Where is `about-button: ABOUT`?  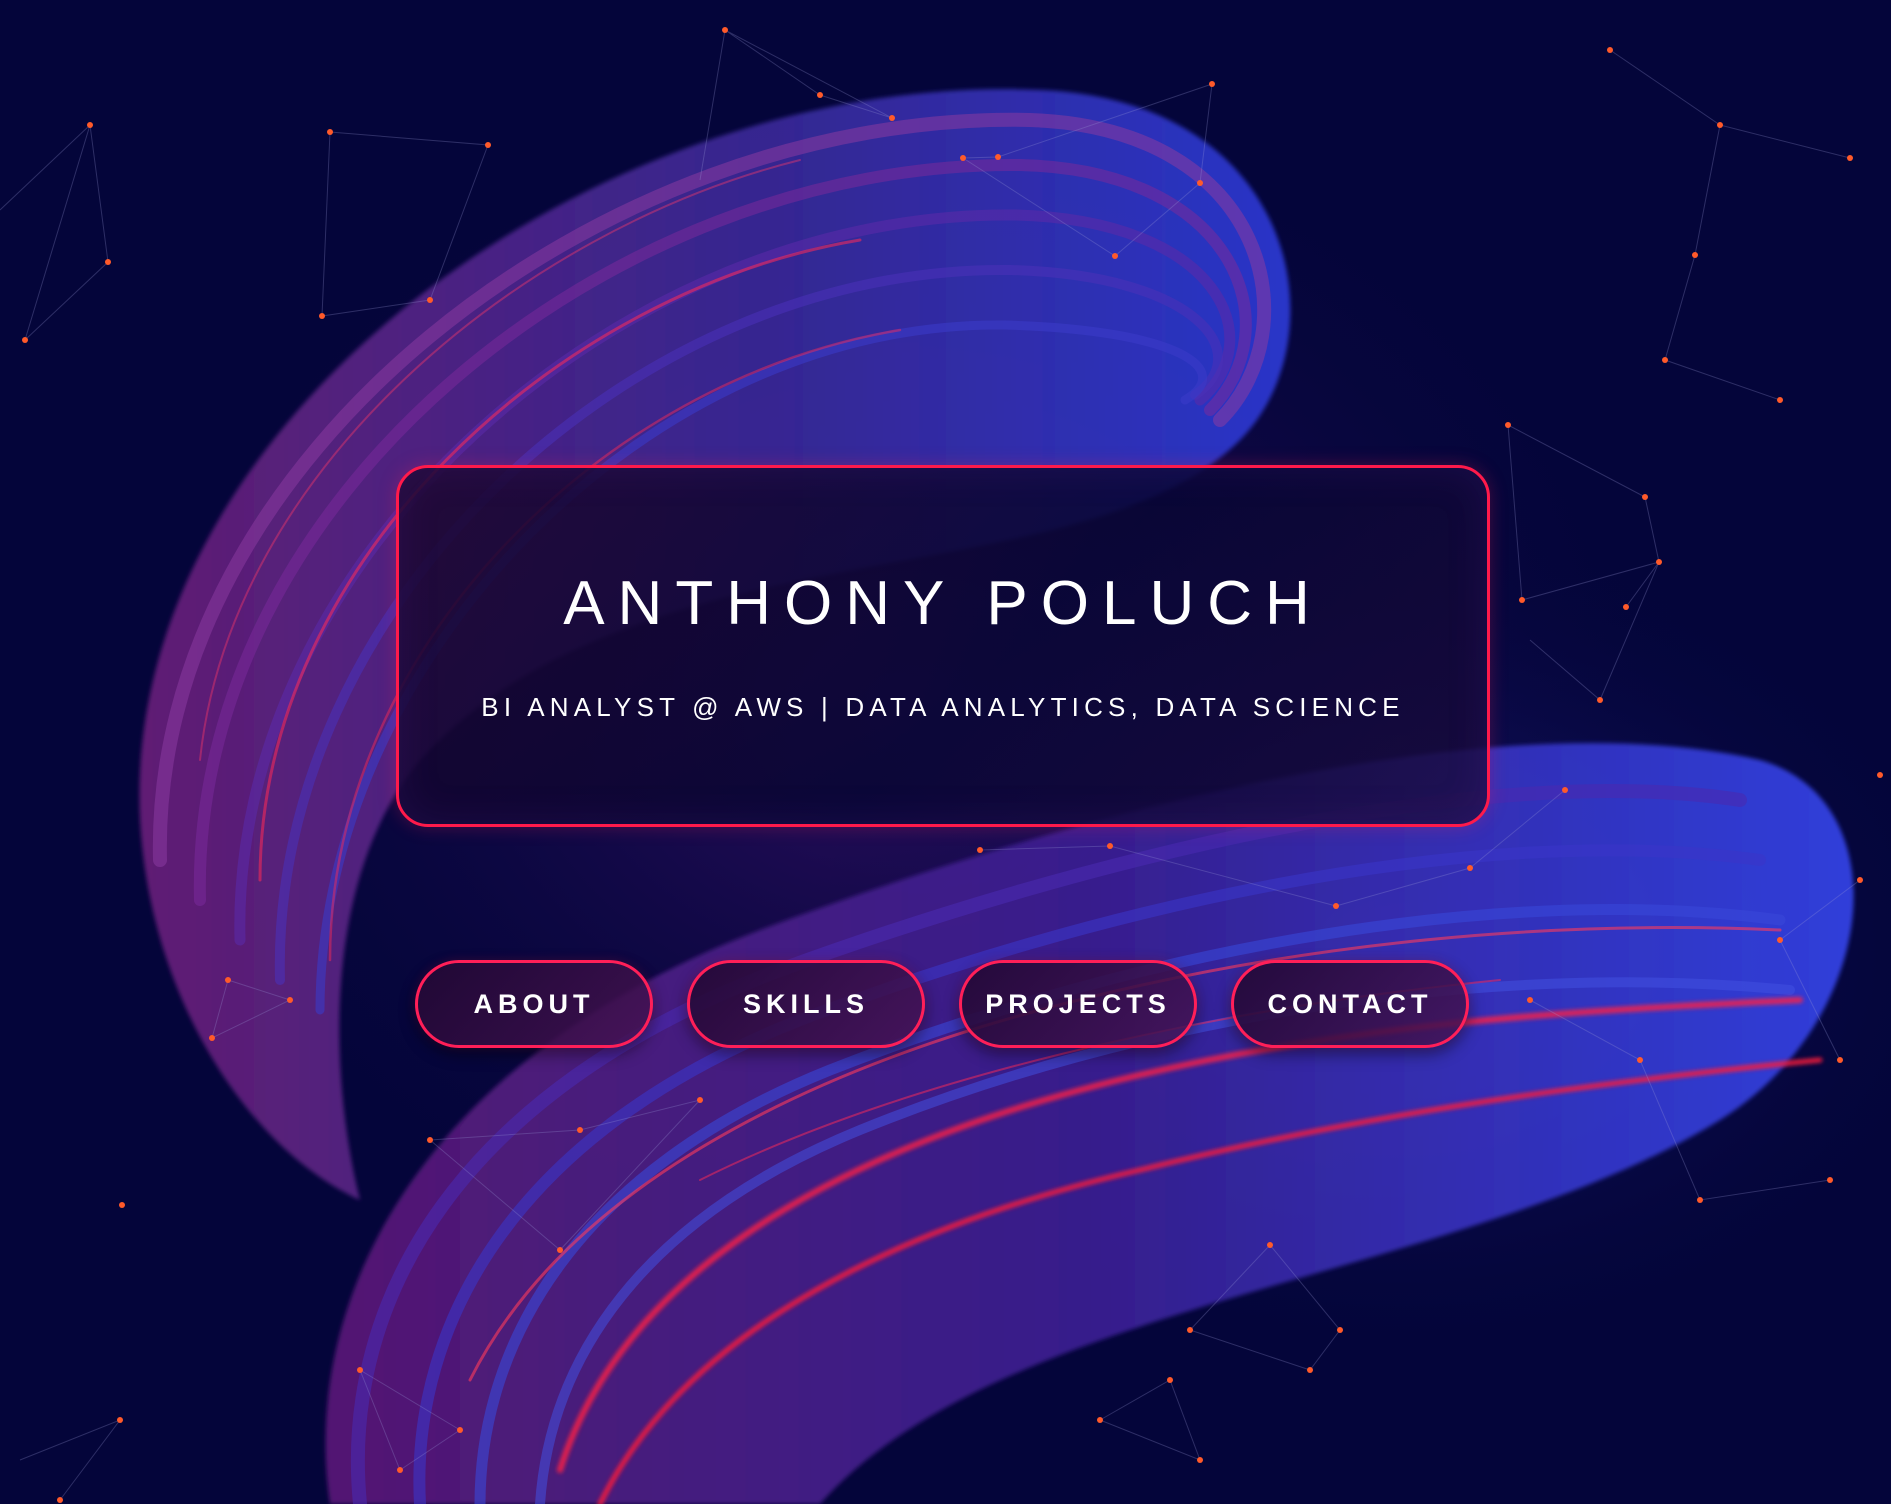
about-button: ABOUT is located at coordinates (534, 1004).